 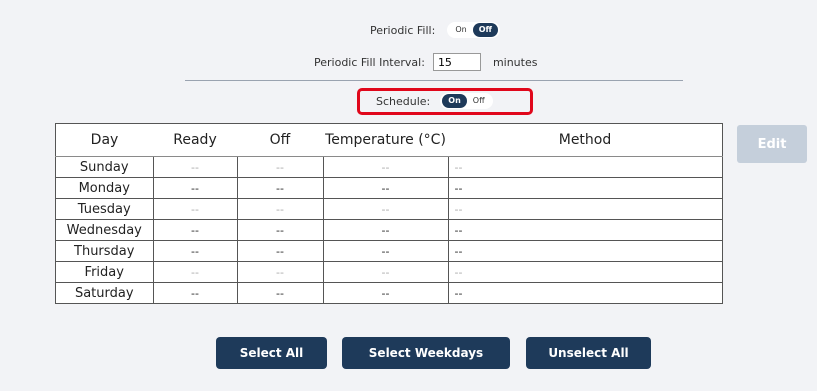 I want to click on periodic-fill-interval-row: Periodic Fill Interval: minutes, so click(x=425, y=62).